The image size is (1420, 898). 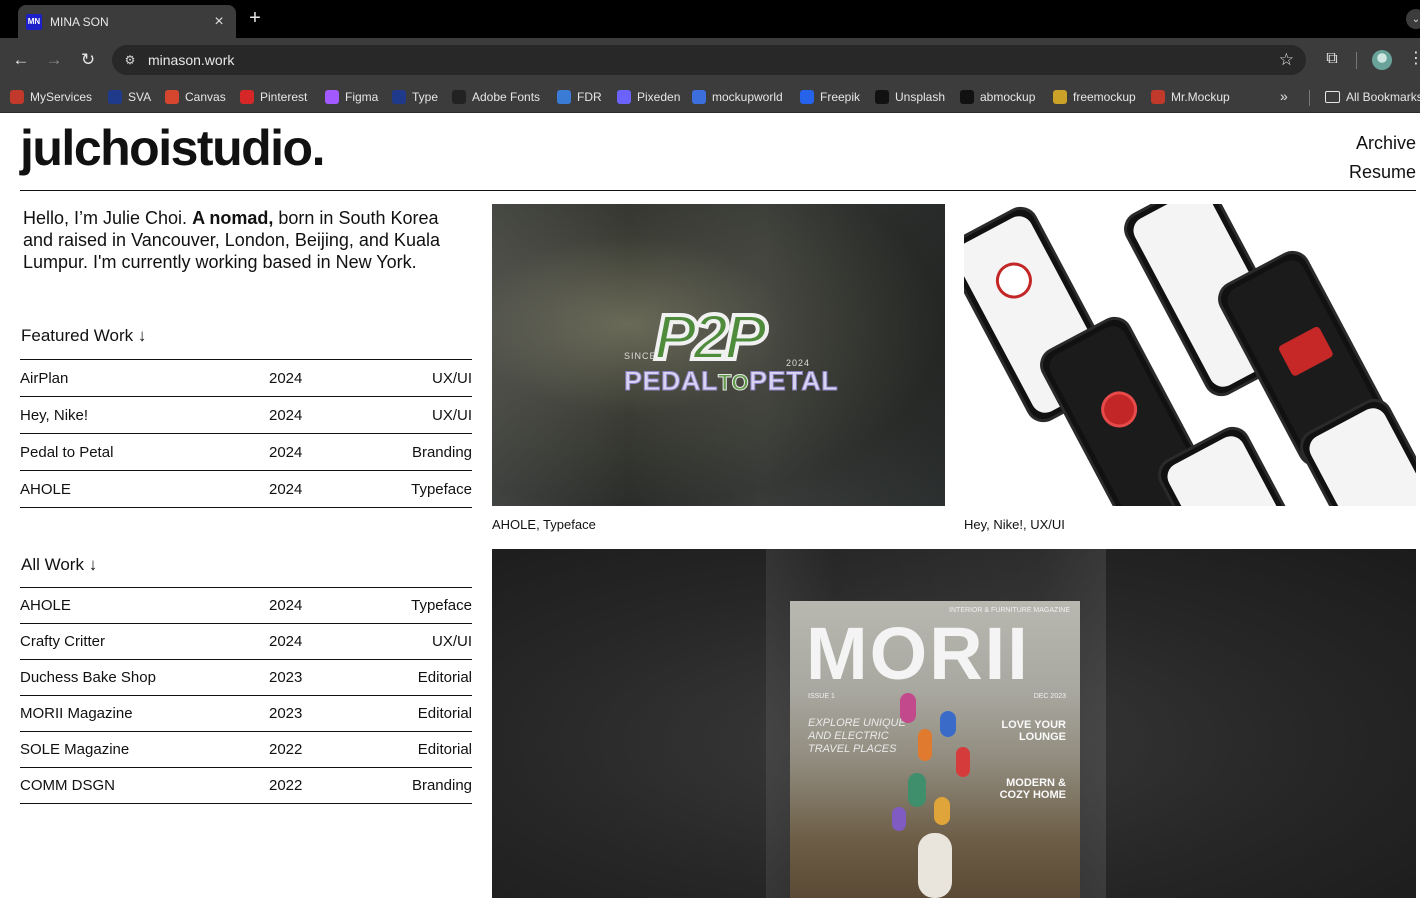 What do you see at coordinates (246, 452) in the screenshot?
I see `work-row: Pedal to Petal 2024 Branding` at bounding box center [246, 452].